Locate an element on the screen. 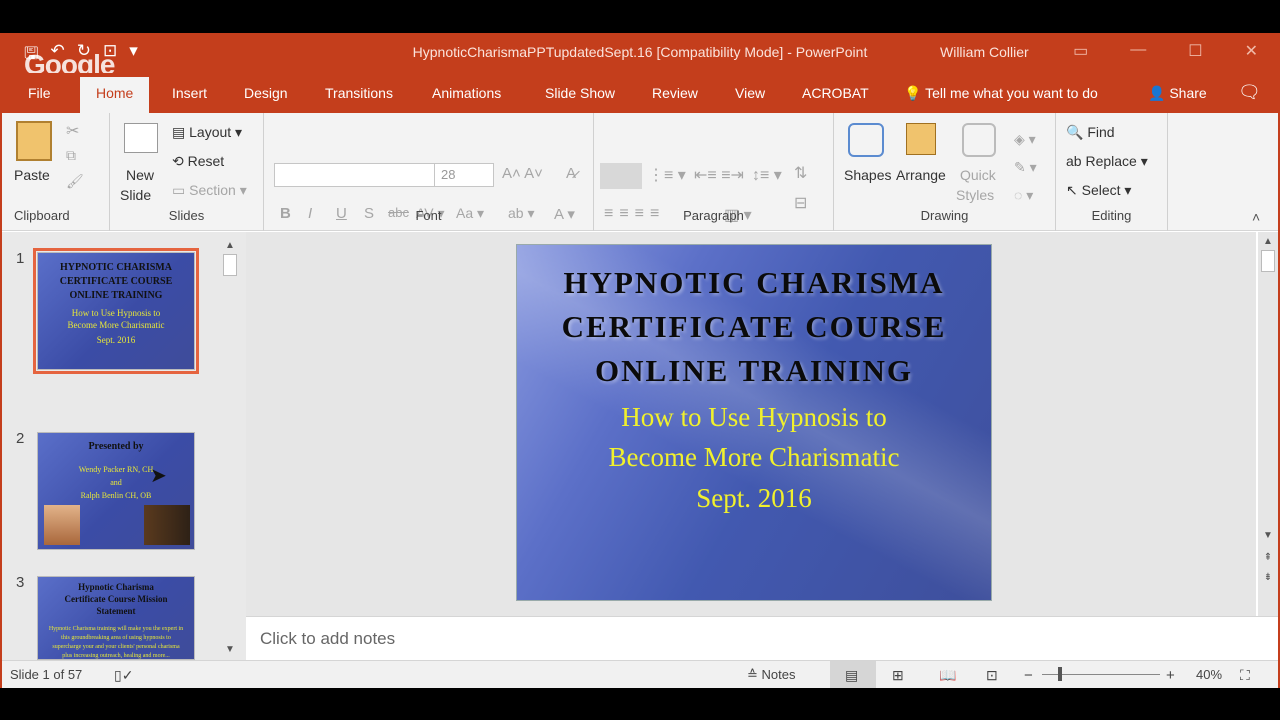 The width and height of the screenshot is (1280, 720). tell-me-search: 💡 Tell me what you want to do is located at coordinates (1001, 93).